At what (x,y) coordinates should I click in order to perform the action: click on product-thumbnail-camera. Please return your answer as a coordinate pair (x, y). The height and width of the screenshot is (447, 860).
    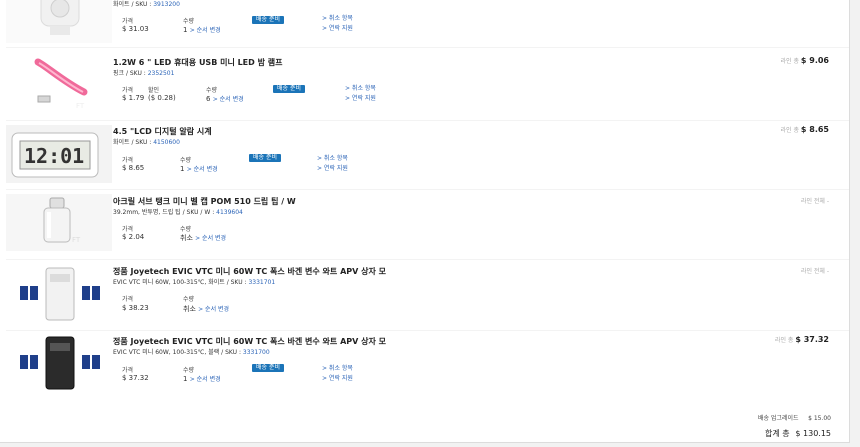
    Looking at the image, I should click on (59, 21).